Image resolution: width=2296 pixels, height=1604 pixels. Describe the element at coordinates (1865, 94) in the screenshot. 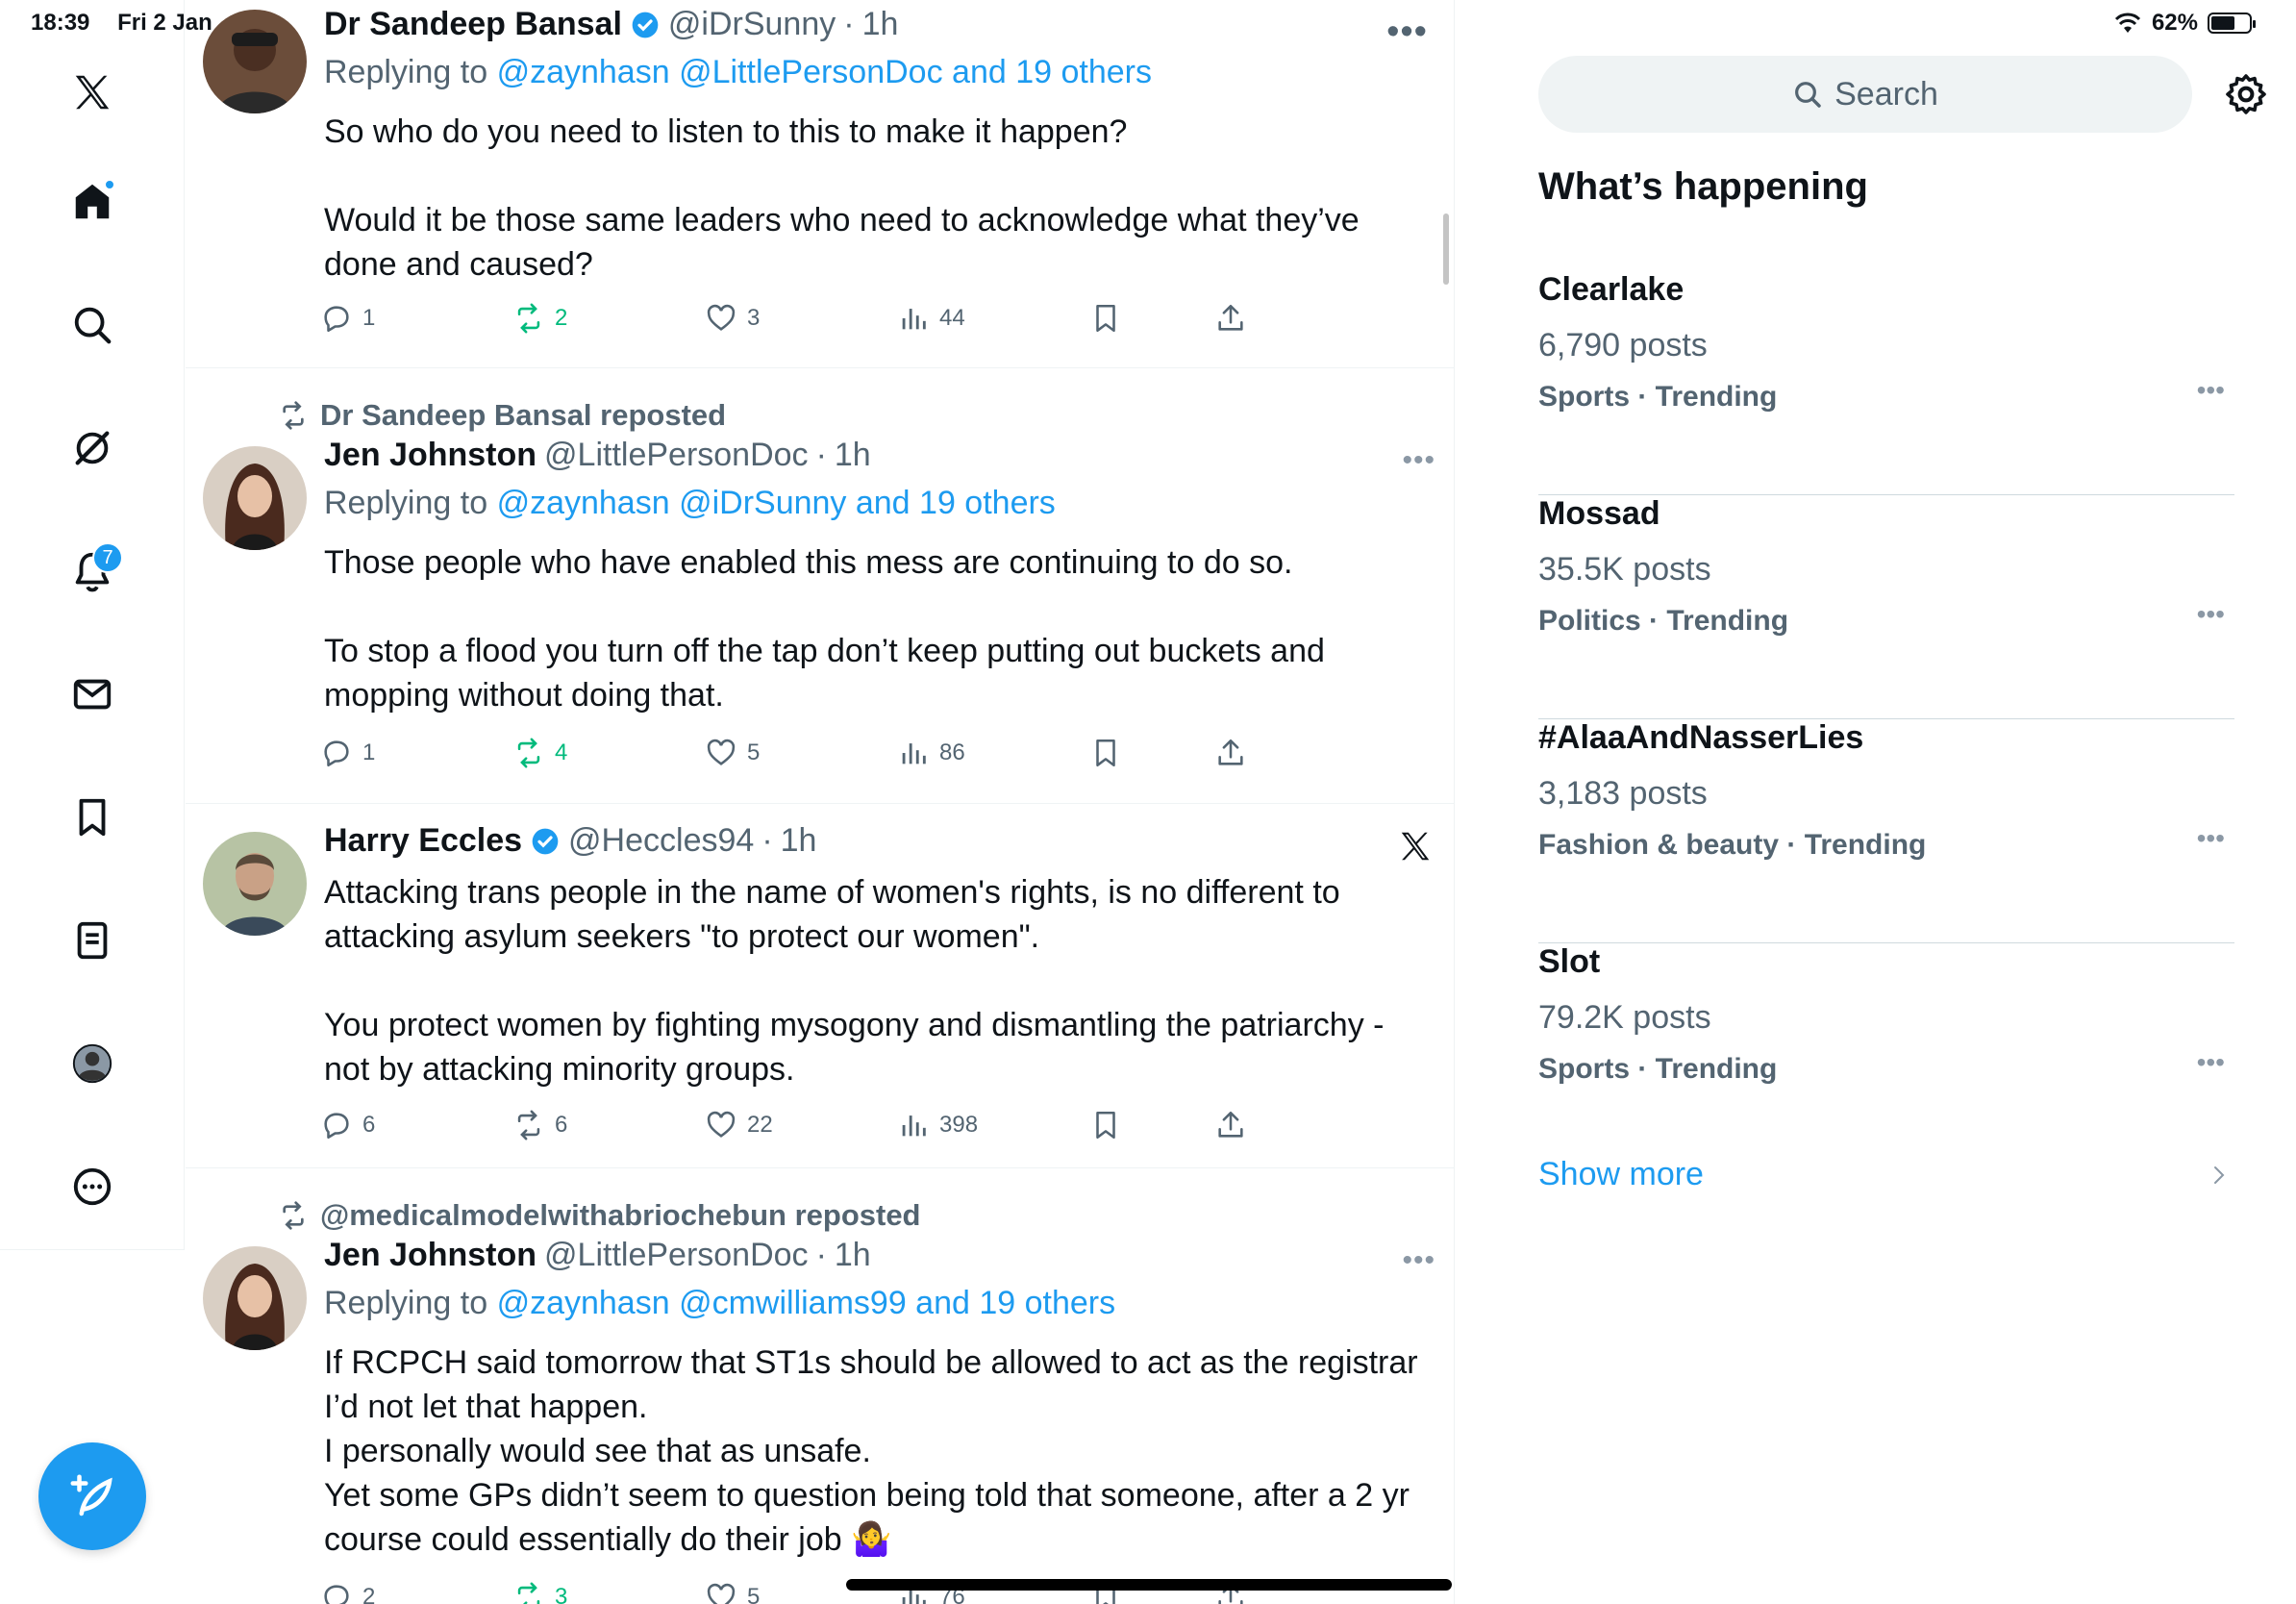

I see `search-input: Search` at that location.